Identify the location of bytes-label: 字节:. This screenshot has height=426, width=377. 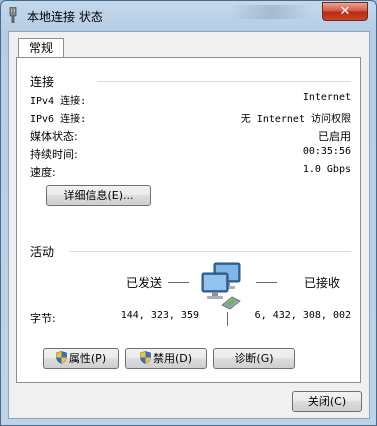
(43, 318).